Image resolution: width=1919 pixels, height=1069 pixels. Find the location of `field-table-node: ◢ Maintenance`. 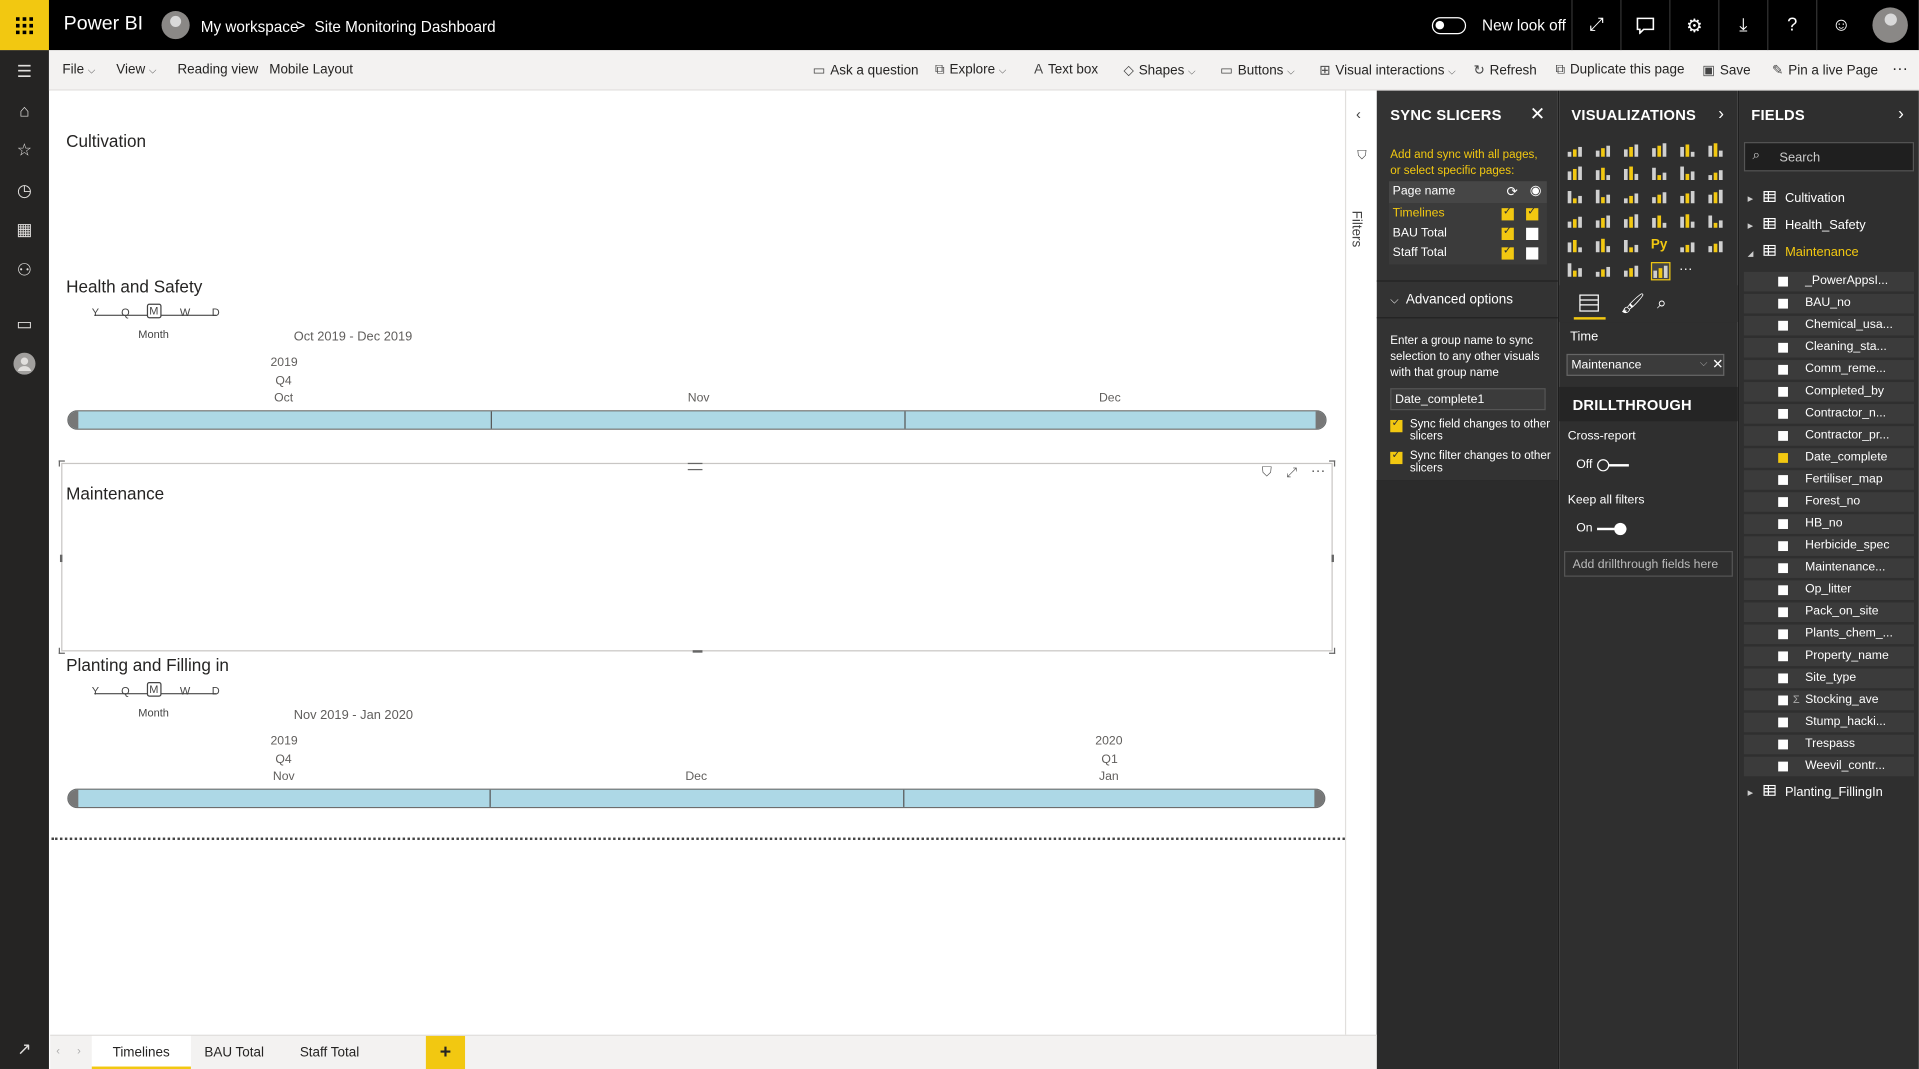

field-table-node: ◢ Maintenance is located at coordinates (1803, 252).